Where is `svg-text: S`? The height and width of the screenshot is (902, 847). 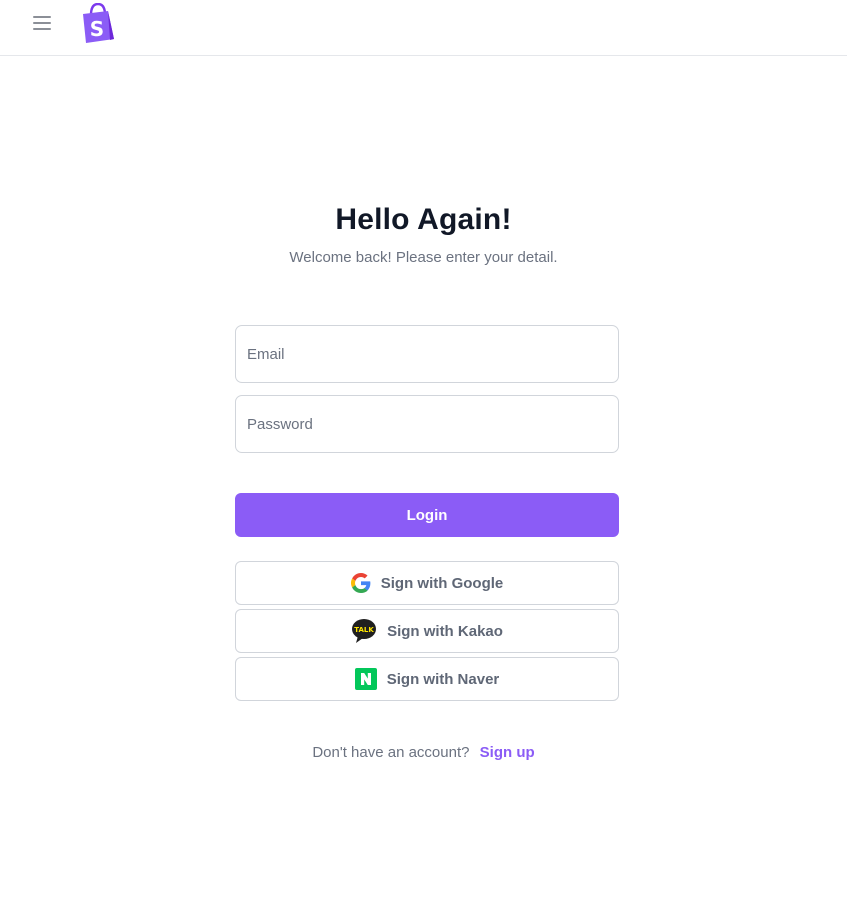 svg-text: S is located at coordinates (97, 29).